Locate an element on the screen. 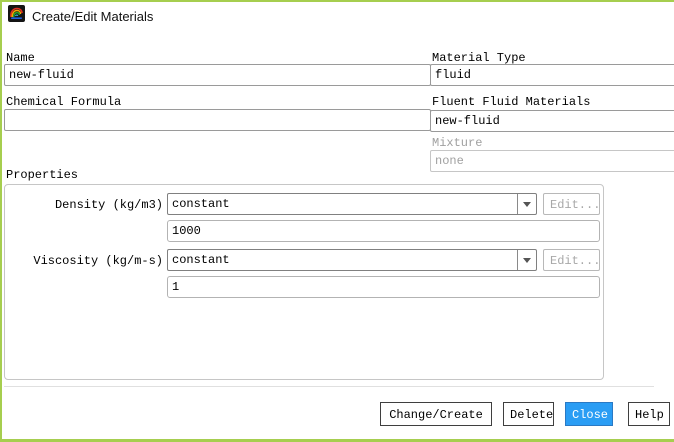  close-button: Close is located at coordinates (589, 414).